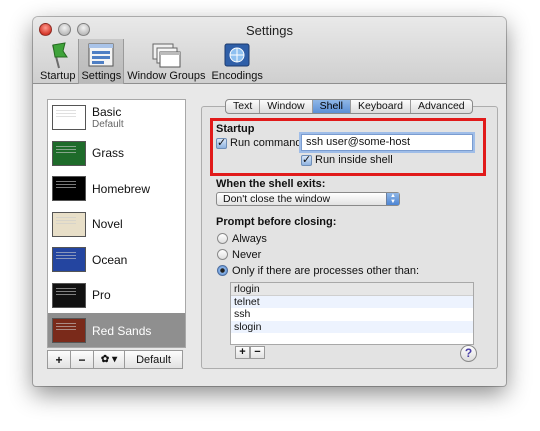 This screenshot has width=540, height=431. Describe the element at coordinates (82, 359) in the screenshot. I see `remove-profile-button: −` at that location.